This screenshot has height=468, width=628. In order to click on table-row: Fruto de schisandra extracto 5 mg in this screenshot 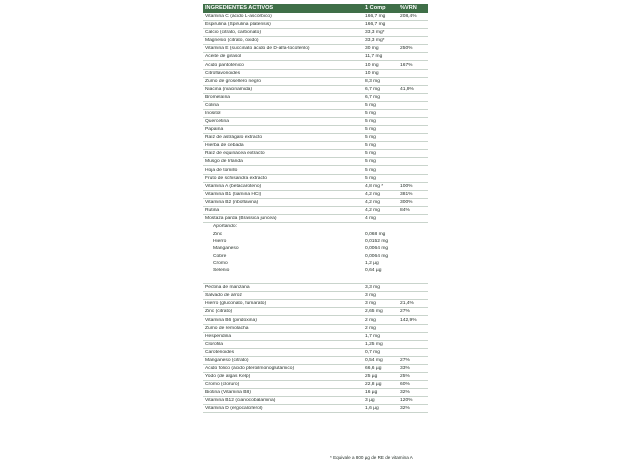, I will do `click(315, 179)`.